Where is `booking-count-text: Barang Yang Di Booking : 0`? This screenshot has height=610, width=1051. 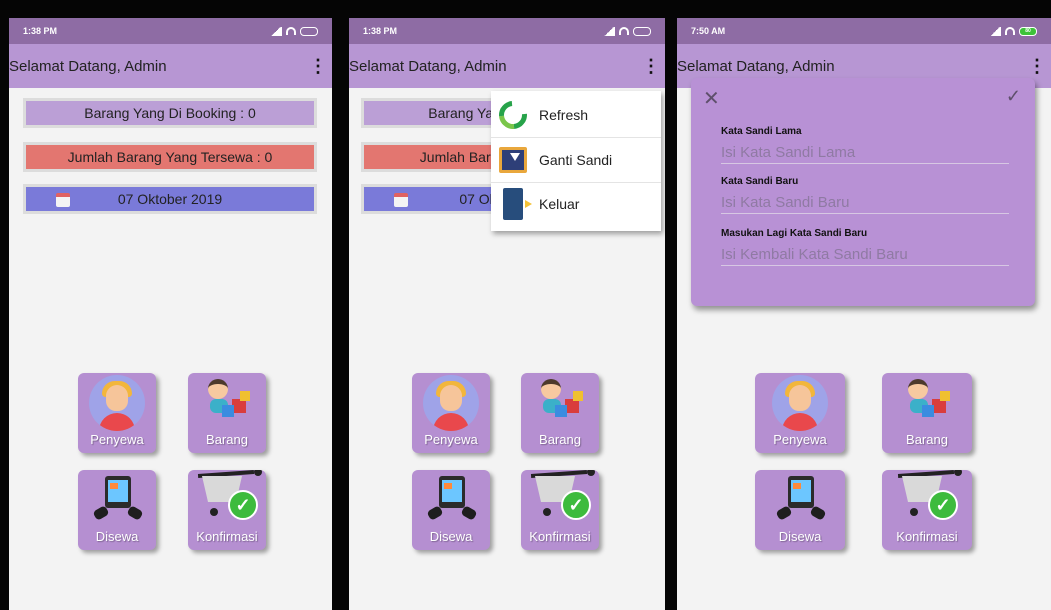
booking-count-text: Barang Yang Di Booking : 0 is located at coordinates (170, 113).